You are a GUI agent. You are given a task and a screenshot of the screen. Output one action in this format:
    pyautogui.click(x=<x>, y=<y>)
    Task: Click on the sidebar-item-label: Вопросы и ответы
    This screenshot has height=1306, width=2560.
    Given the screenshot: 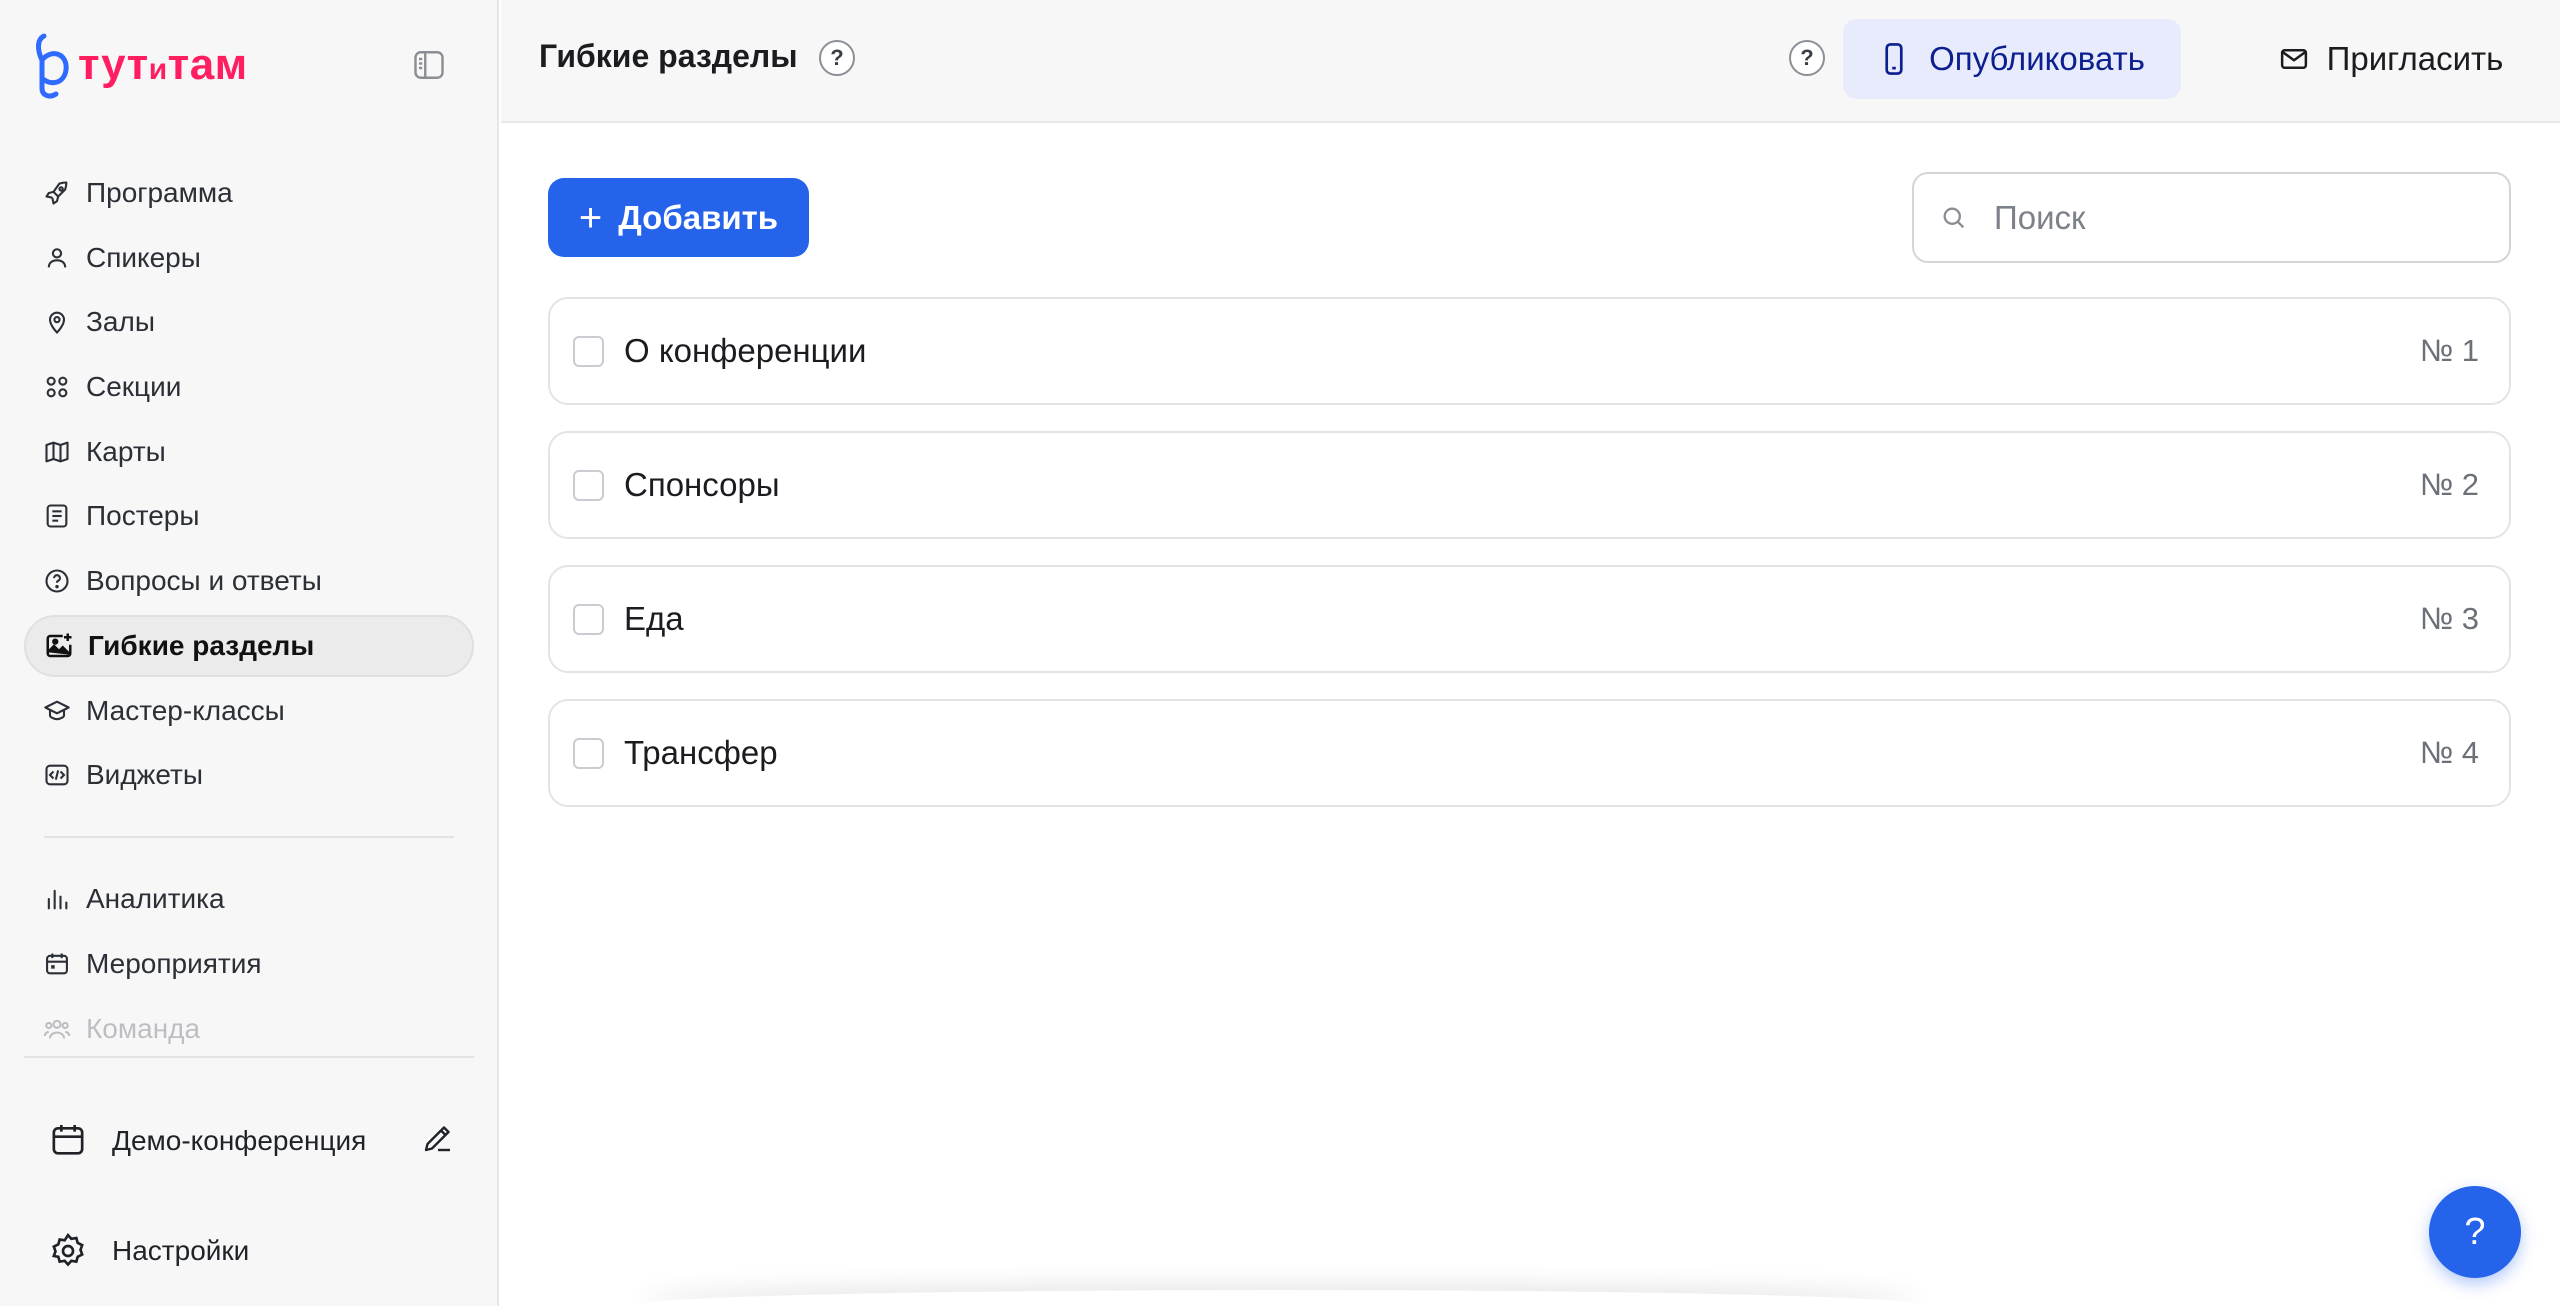 What is the action you would take?
    pyautogui.click(x=204, y=581)
    